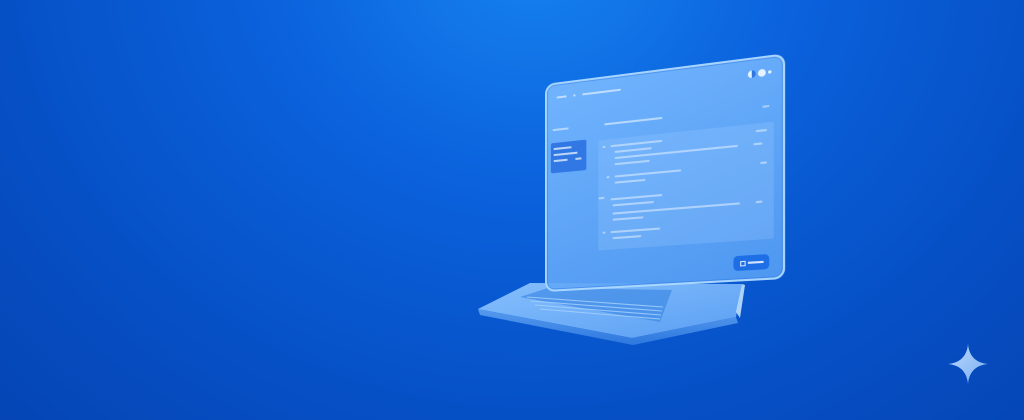  What do you see at coordinates (568, 156) in the screenshot?
I see `sidebar-active-item` at bounding box center [568, 156].